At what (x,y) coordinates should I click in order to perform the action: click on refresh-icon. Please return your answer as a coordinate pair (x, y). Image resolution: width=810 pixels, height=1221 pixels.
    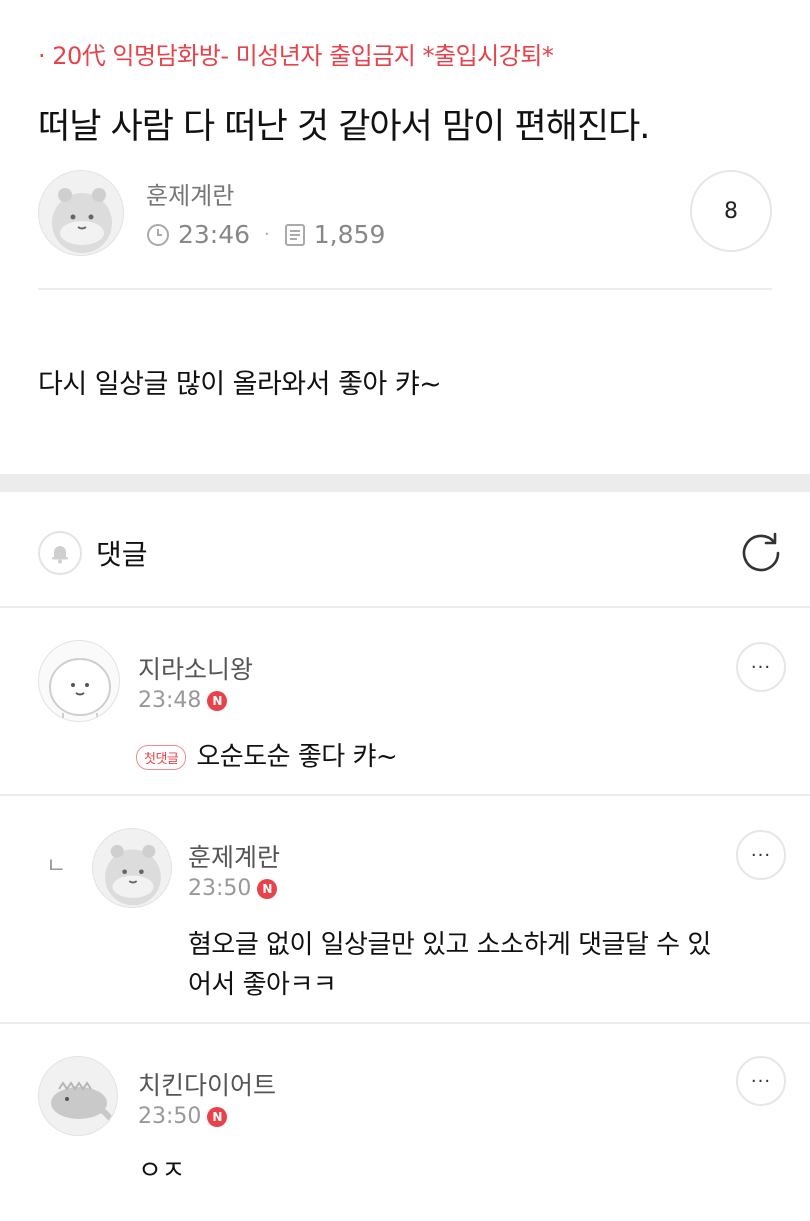
    Looking at the image, I should click on (761, 552).